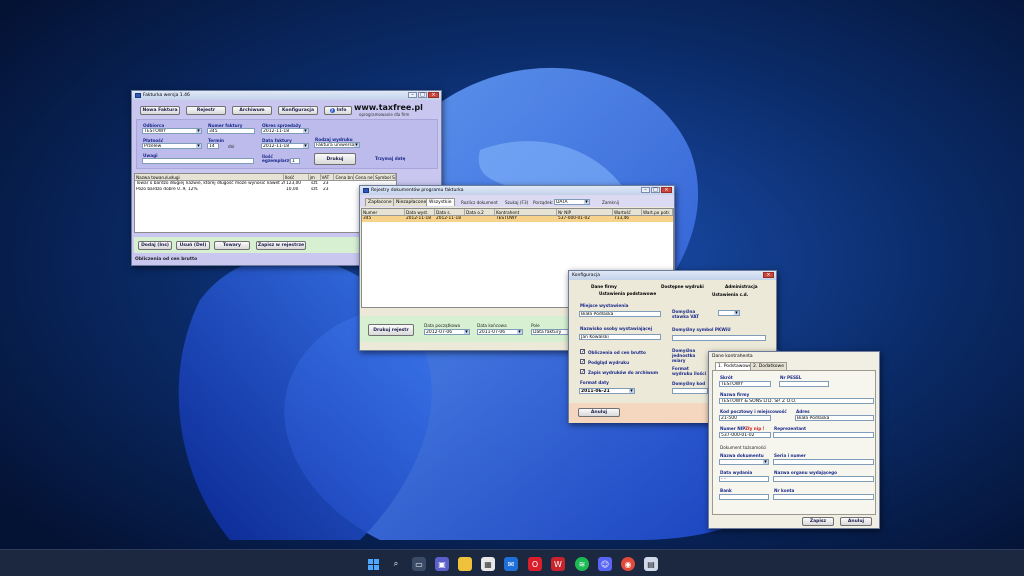 The width and height of the screenshot is (1024, 576). I want to click on anuluj-button: Anuluj, so click(599, 412).